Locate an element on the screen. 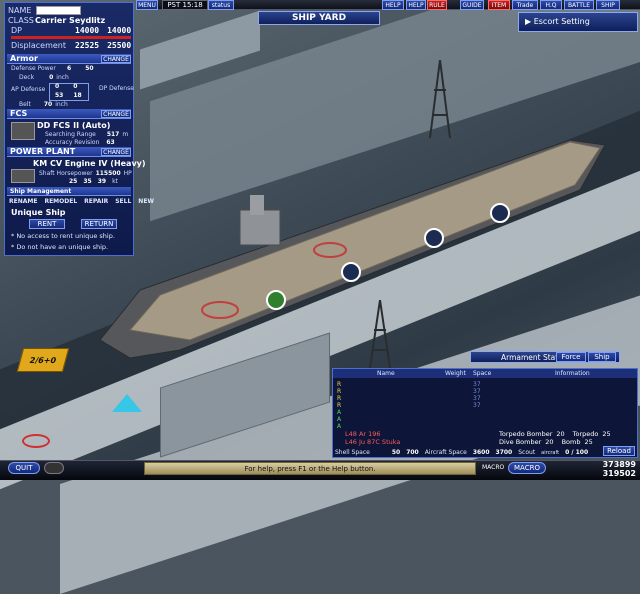 The width and height of the screenshot is (640, 594). ap-defense-label: AP Defense is located at coordinates (28, 89).